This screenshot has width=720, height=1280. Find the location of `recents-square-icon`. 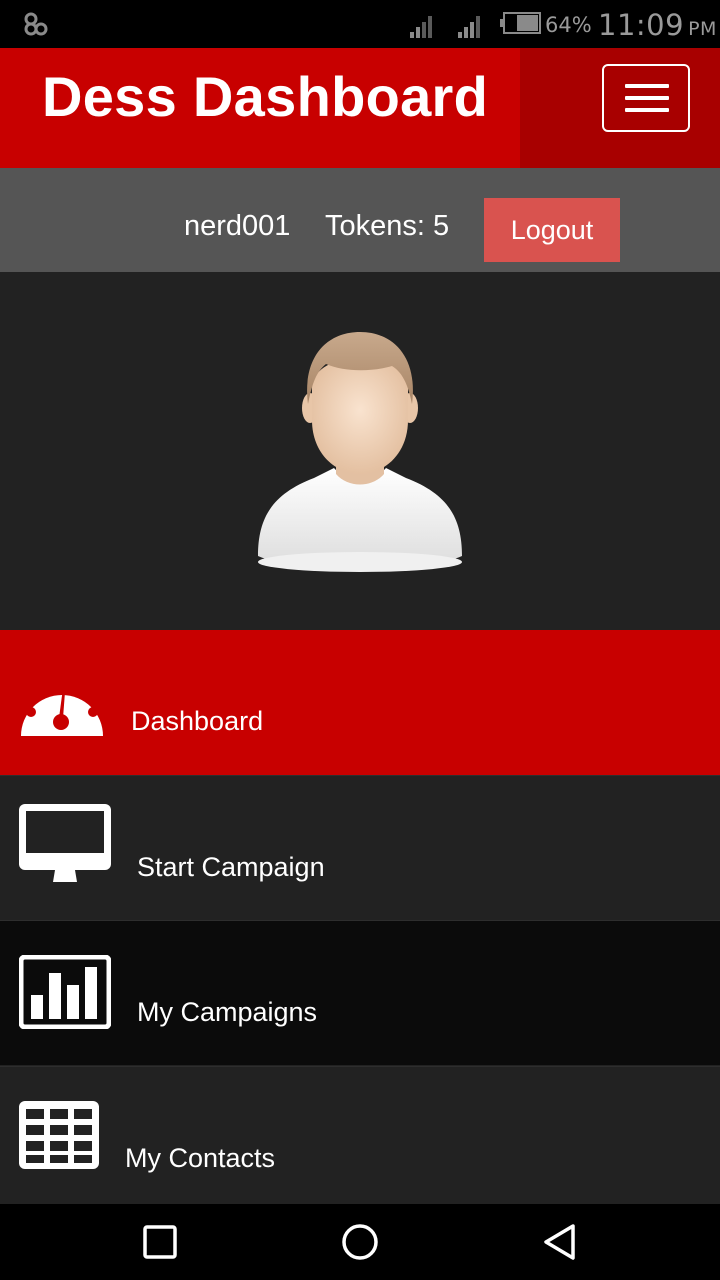

recents-square-icon is located at coordinates (160, 1242).